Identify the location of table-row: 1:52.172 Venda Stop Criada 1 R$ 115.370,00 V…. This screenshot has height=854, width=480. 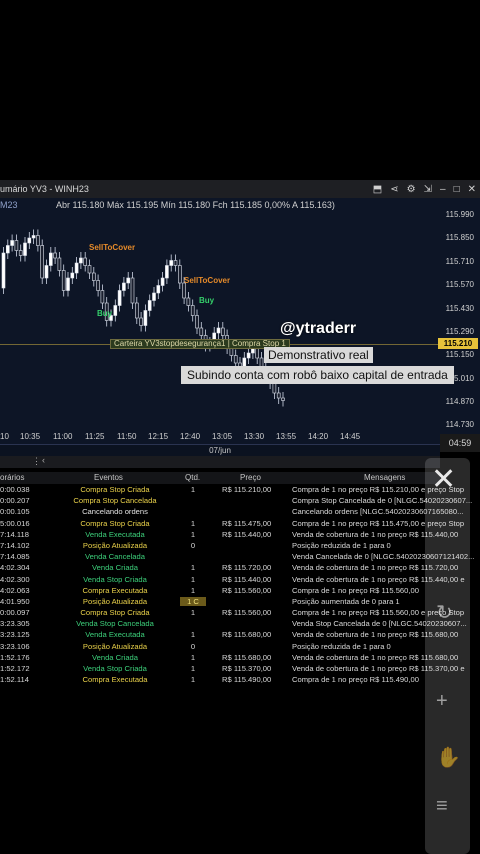
(240, 668).